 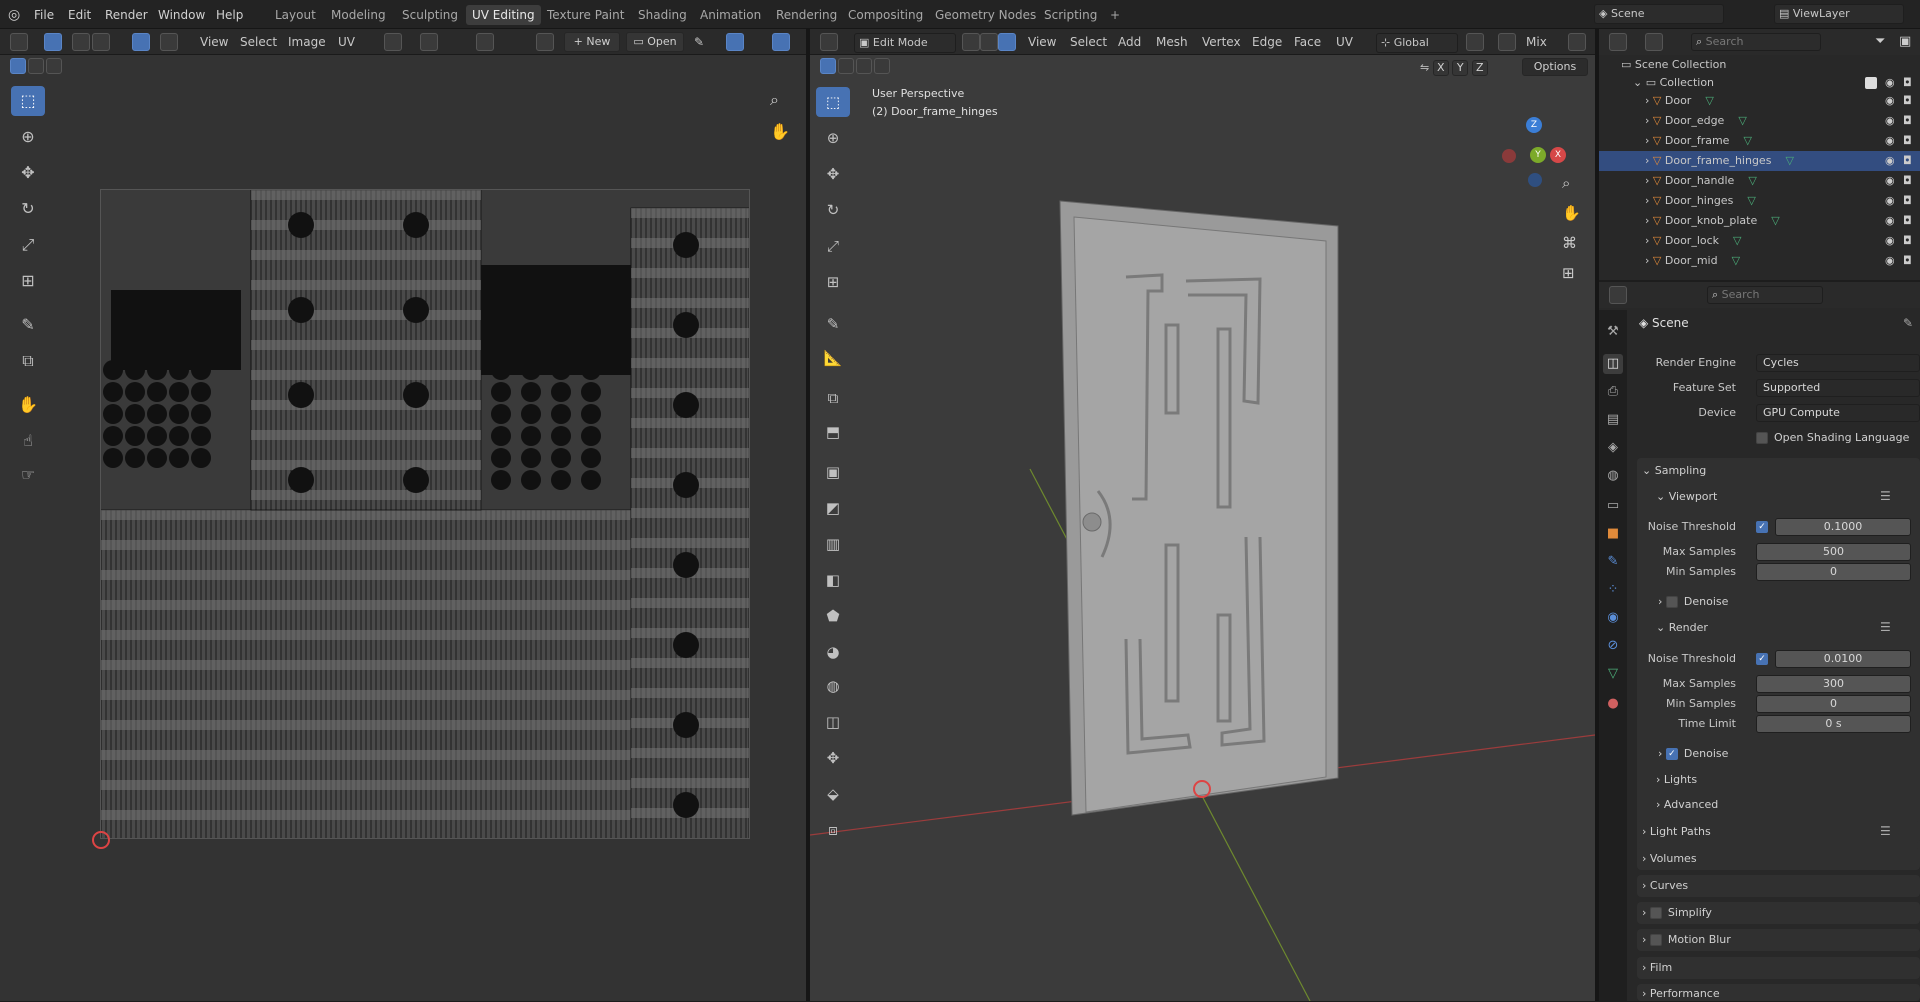 What do you see at coordinates (833, 616) in the screenshot?
I see `vp-poly-build-icon: ⬟` at bounding box center [833, 616].